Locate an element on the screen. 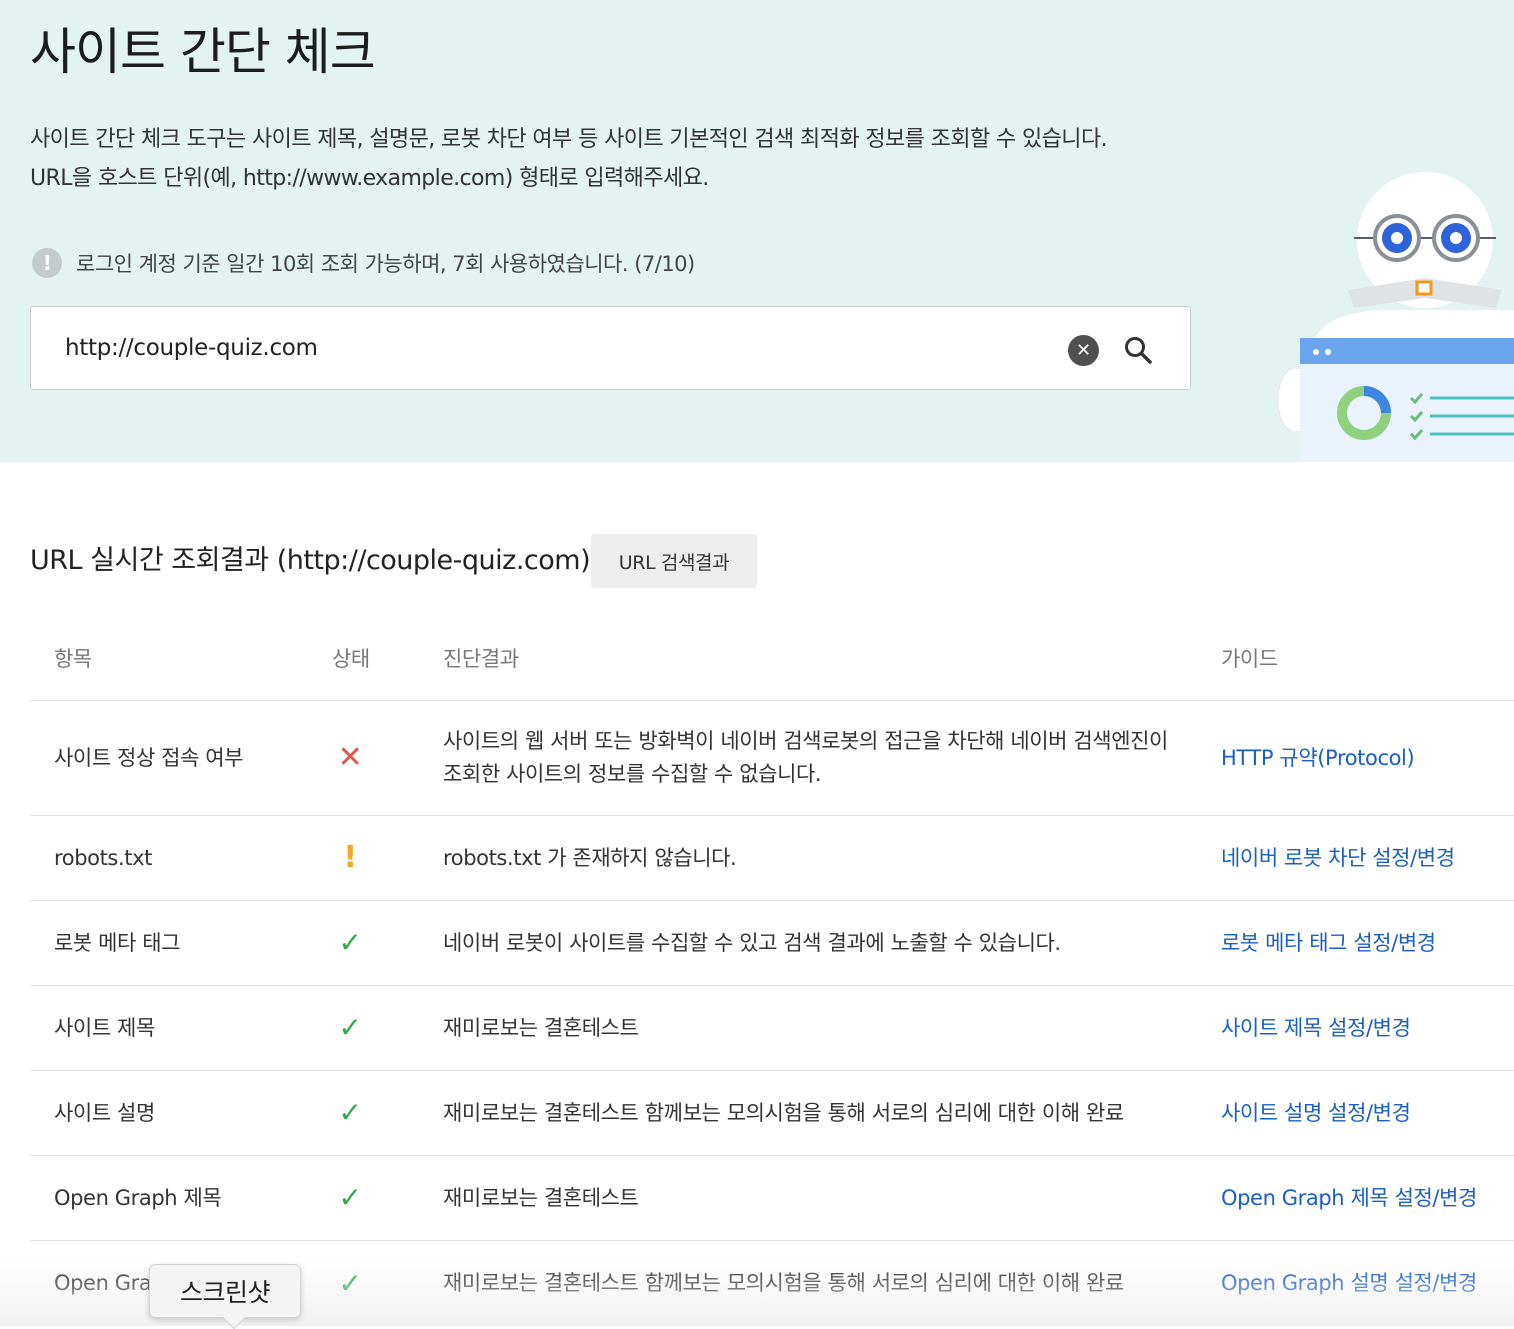 The width and height of the screenshot is (1514, 1329). status-cell: ✕ is located at coordinates (350, 758).